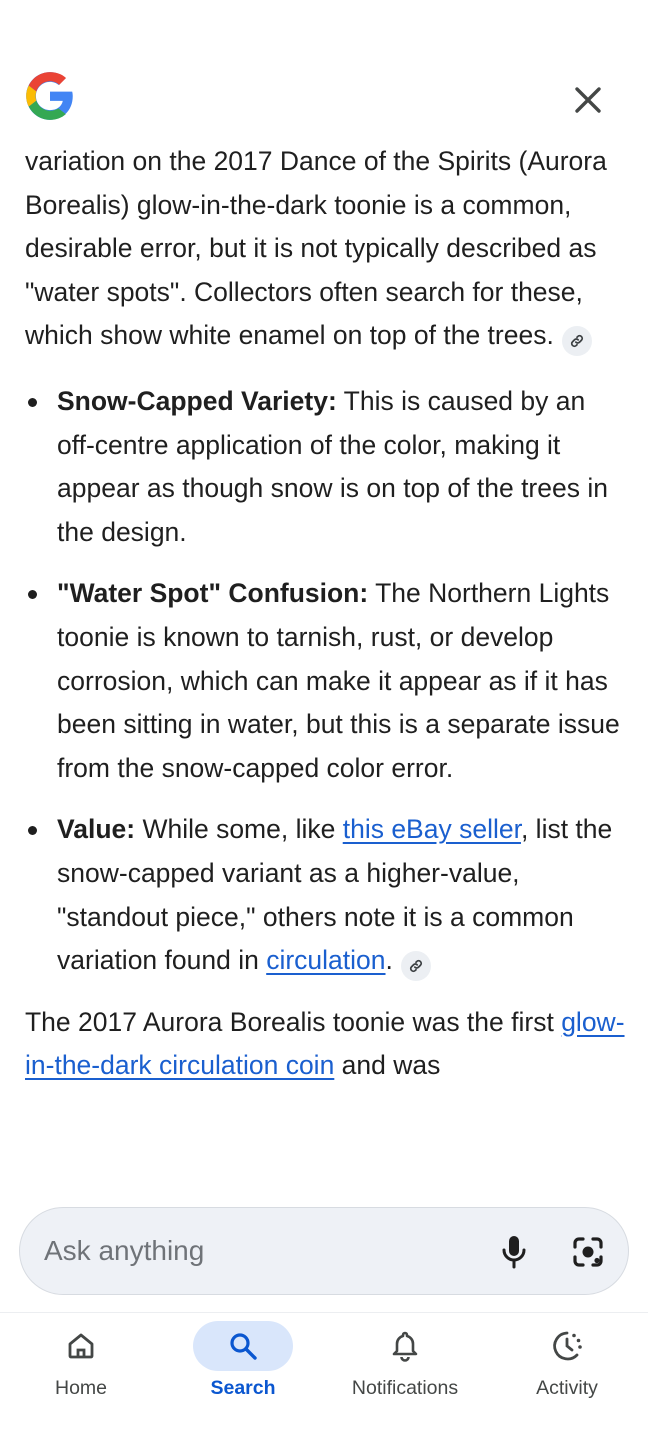  I want to click on nav-activity-icon-wrap, so click(567, 1346).